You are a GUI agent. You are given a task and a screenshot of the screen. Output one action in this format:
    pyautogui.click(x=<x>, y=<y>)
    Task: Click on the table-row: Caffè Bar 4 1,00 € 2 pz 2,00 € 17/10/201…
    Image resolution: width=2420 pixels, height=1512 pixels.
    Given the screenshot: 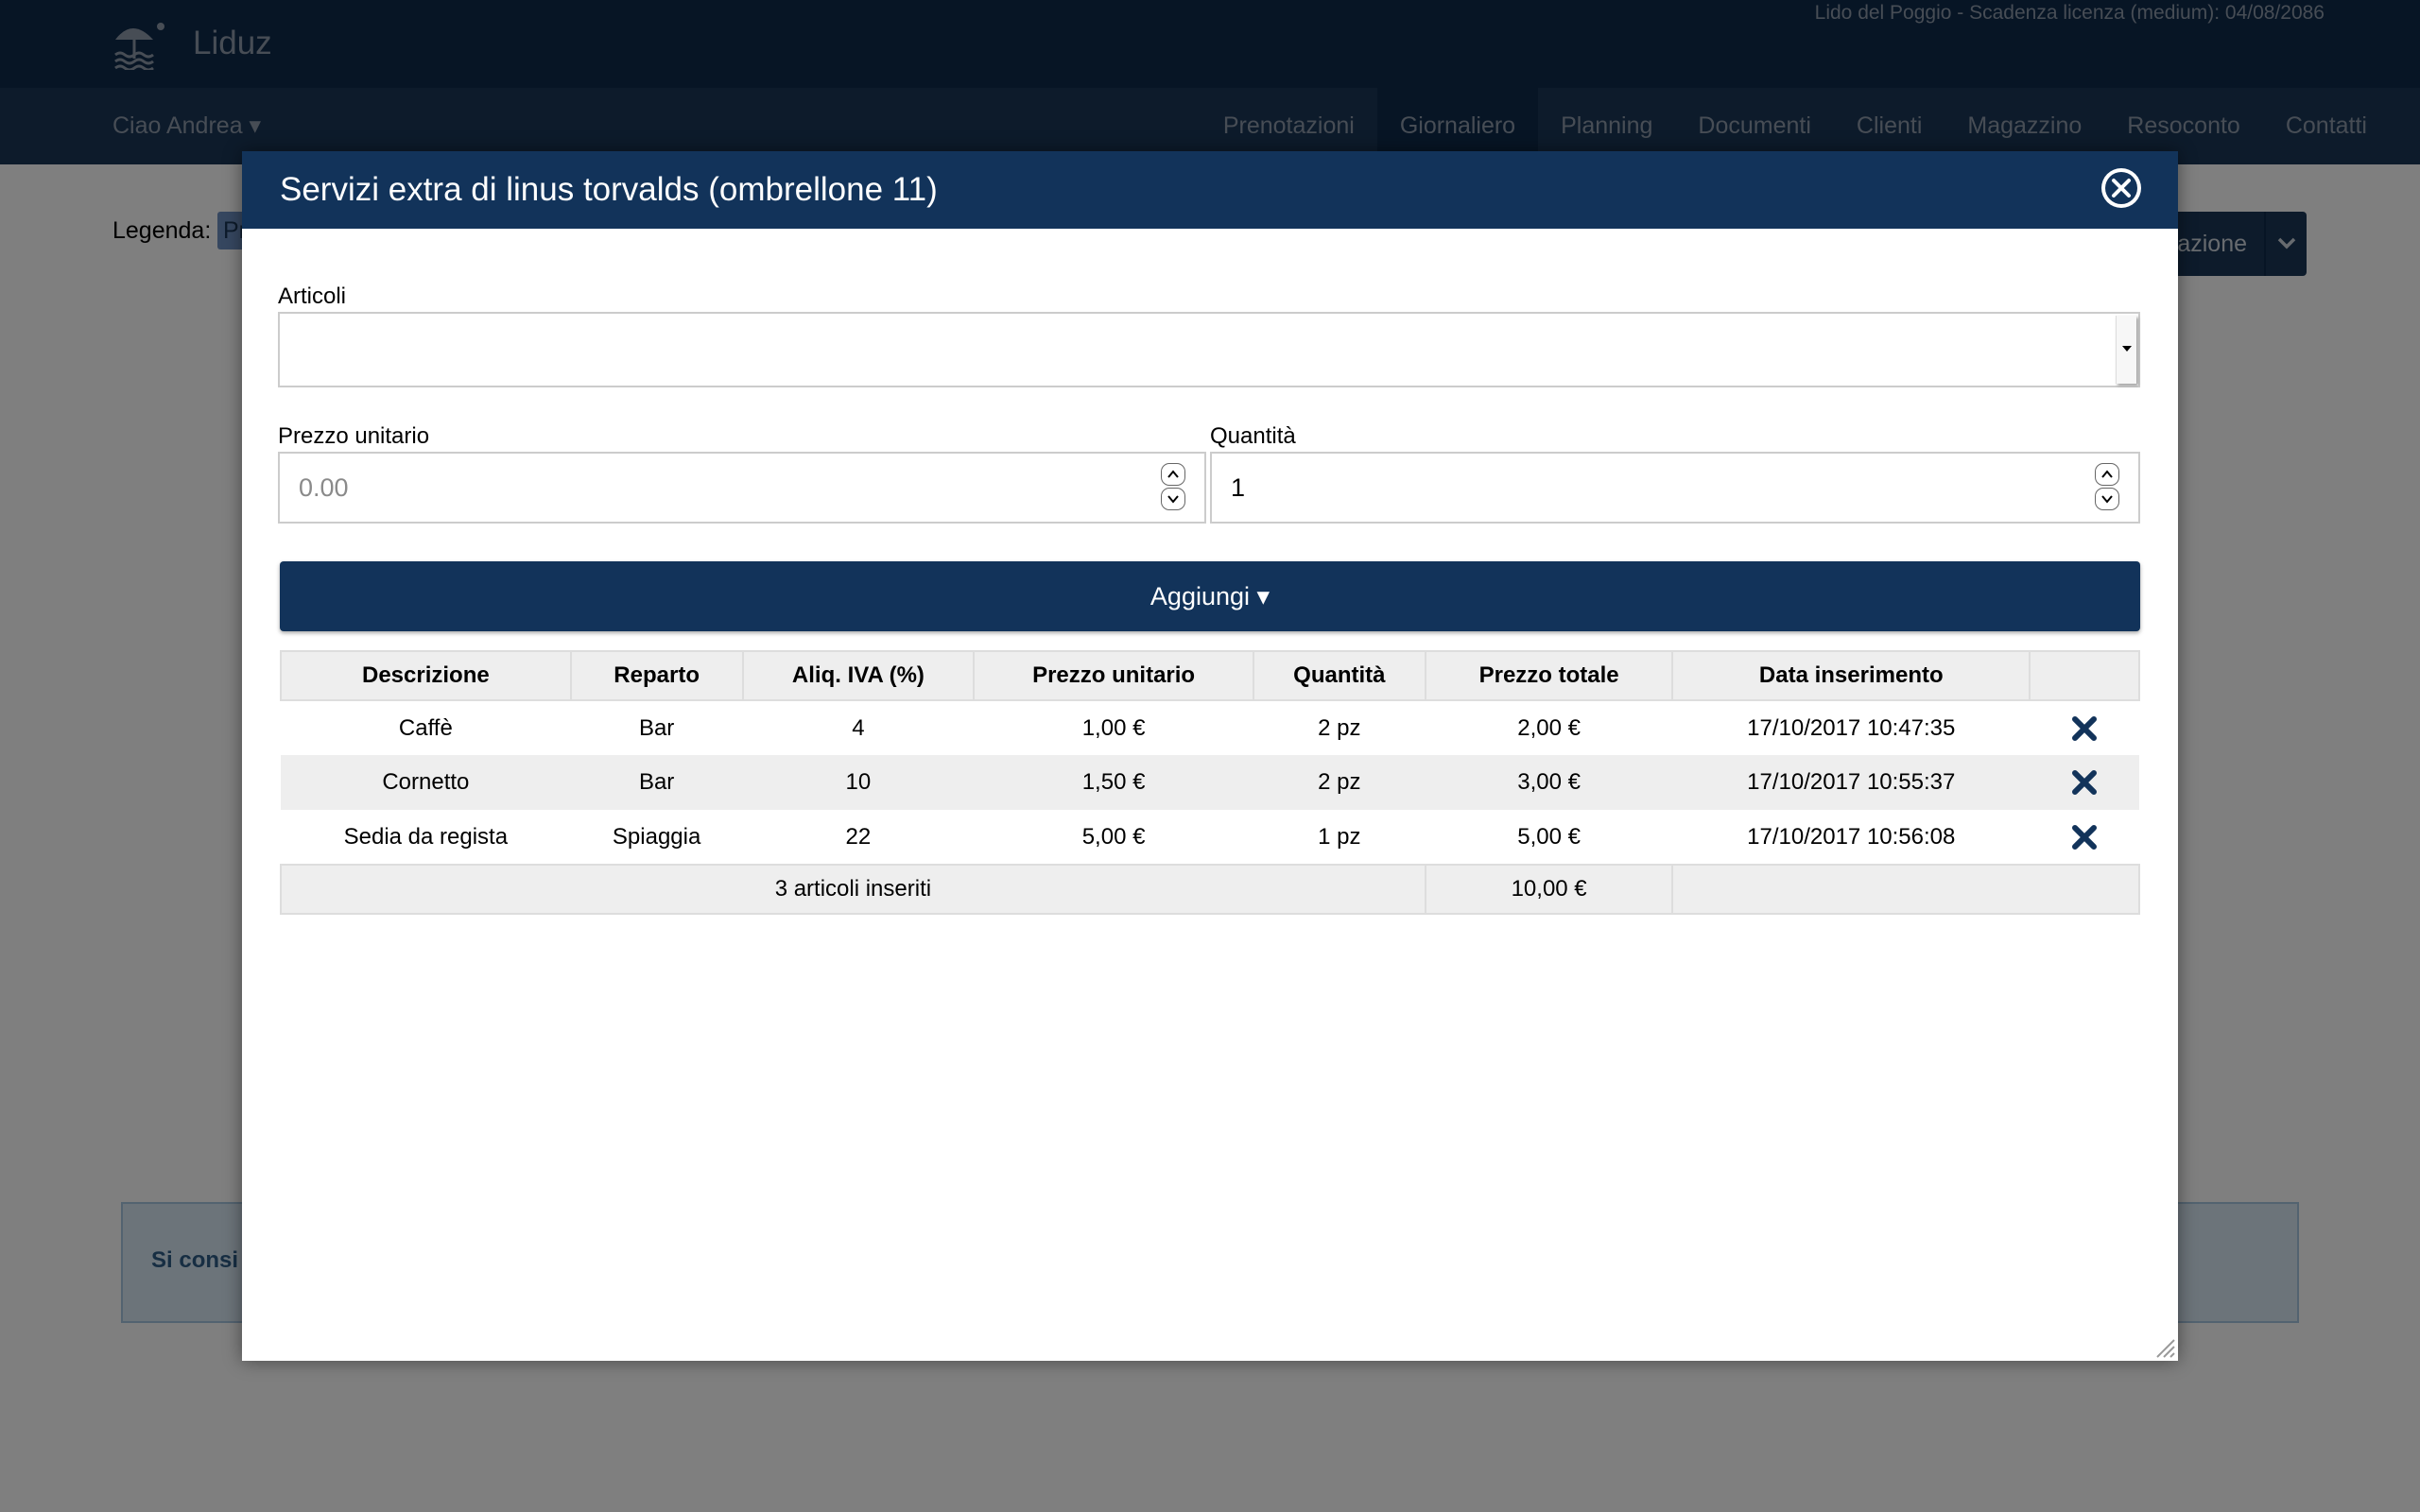 What is the action you would take?
    pyautogui.click(x=1210, y=727)
    